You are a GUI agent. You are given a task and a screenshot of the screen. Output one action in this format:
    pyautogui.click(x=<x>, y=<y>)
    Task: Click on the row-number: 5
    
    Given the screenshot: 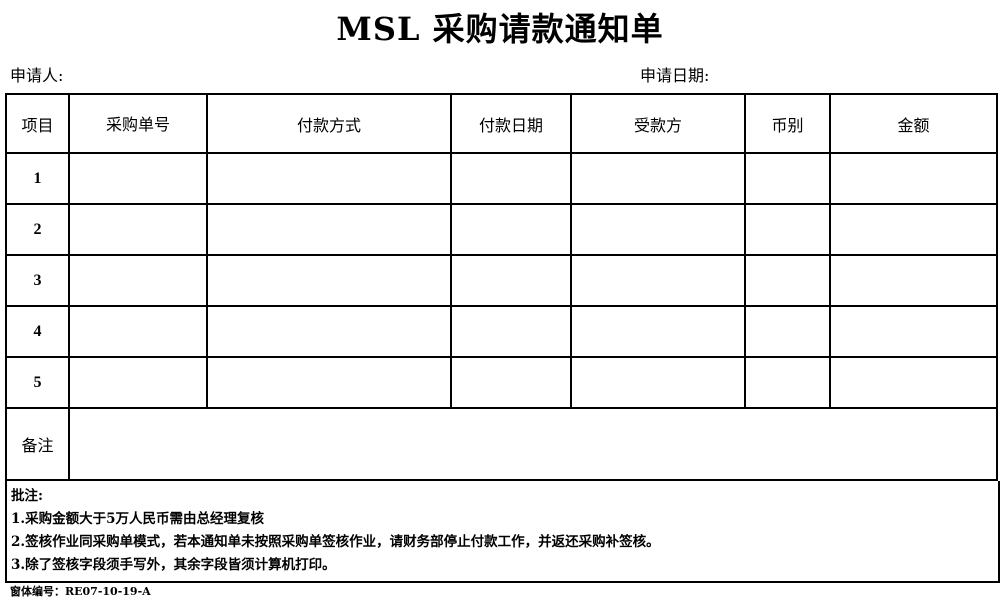 What is the action you would take?
    pyautogui.click(x=37, y=382)
    